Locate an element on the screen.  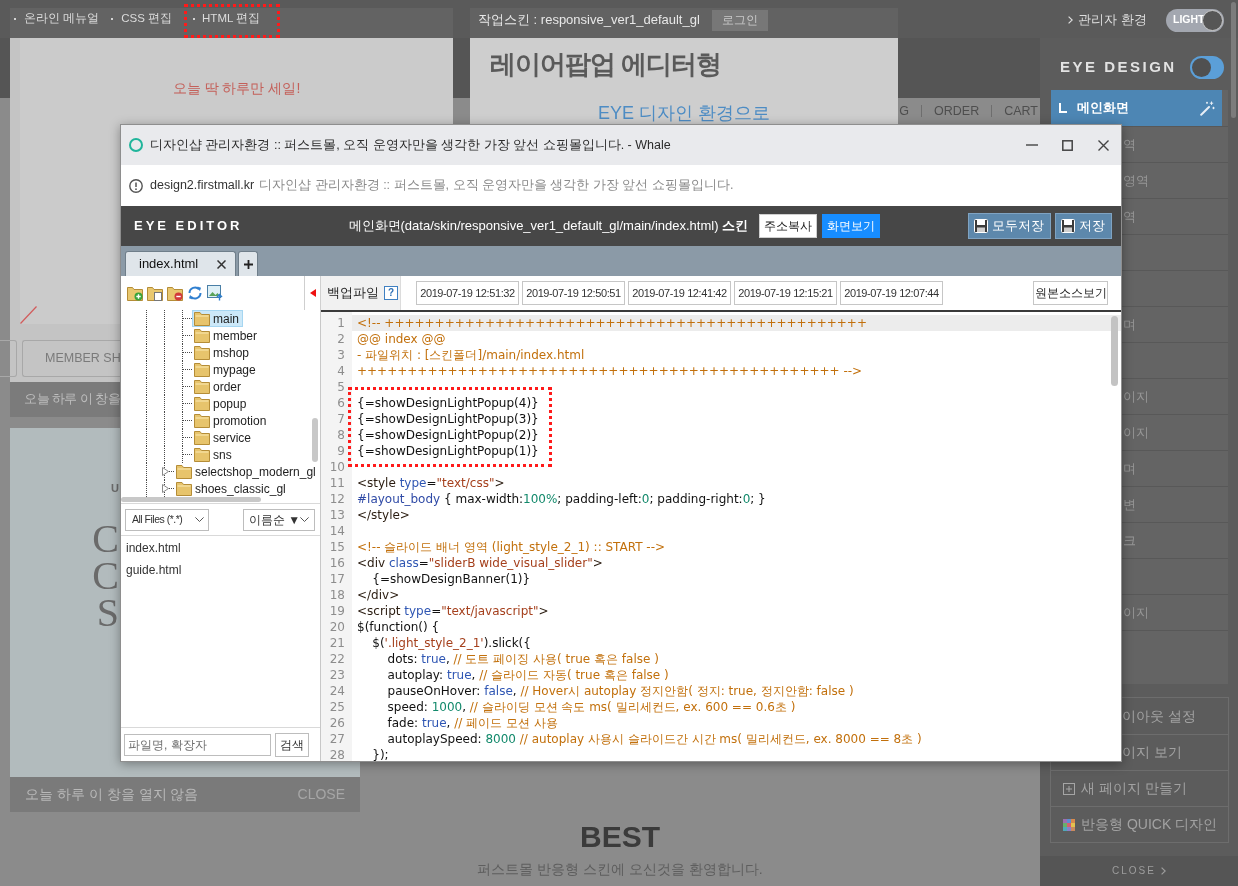
save-all-button: 모두저장 is located at coordinates (1009, 226).